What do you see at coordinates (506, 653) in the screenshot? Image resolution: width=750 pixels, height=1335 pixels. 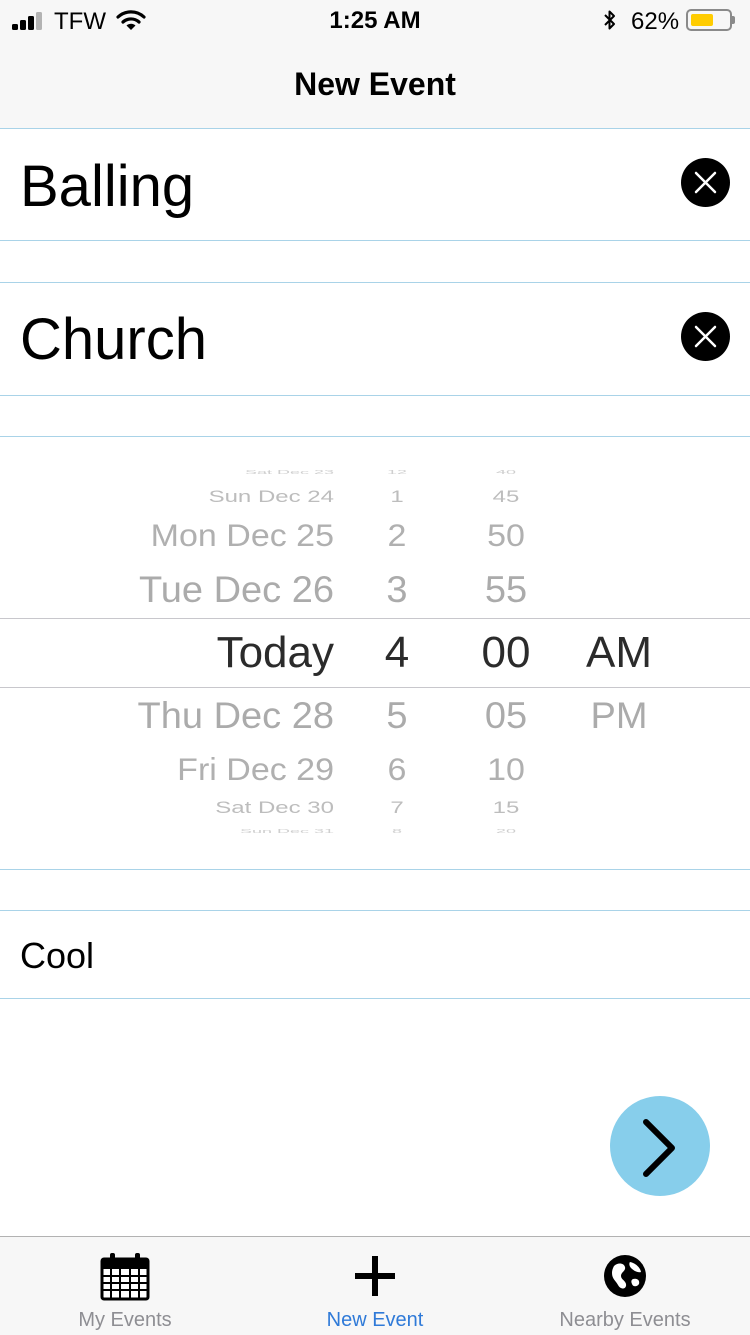 I see `picker-item: 00` at bounding box center [506, 653].